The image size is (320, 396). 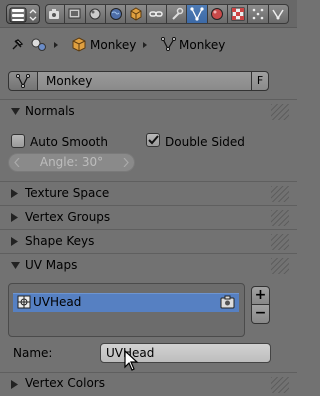 I want to click on active-render-camera-icon, so click(x=228, y=302).